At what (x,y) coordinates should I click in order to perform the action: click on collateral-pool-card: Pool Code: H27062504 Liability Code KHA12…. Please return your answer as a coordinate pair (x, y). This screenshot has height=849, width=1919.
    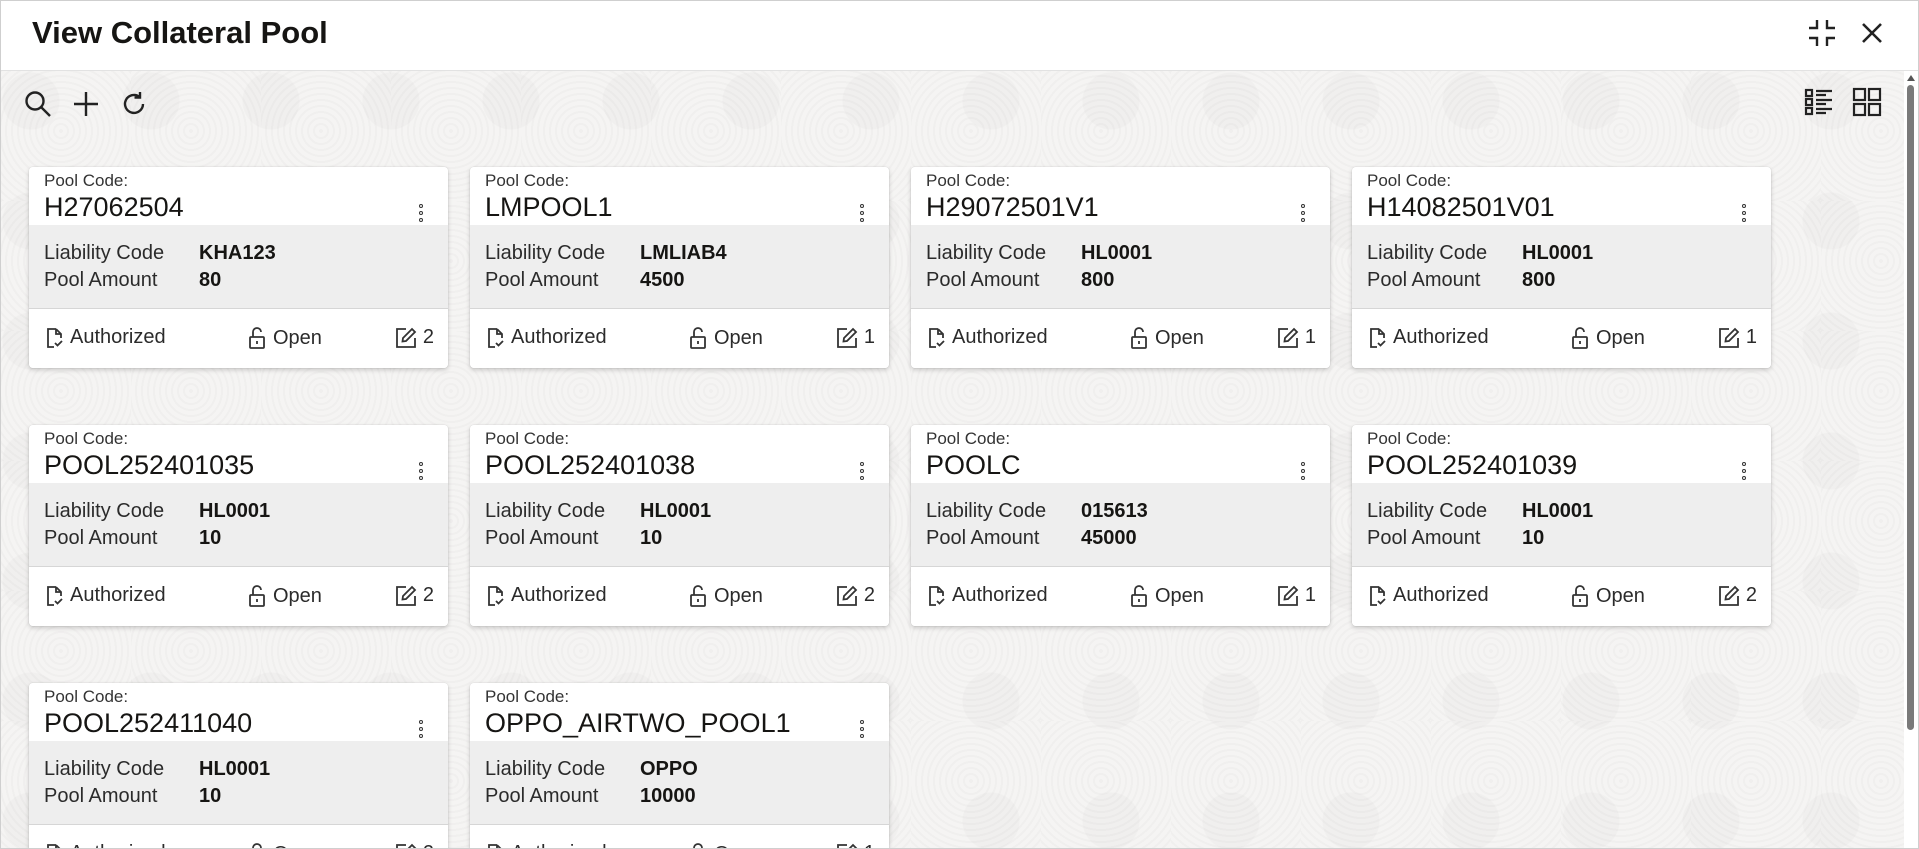
    Looking at the image, I should click on (238, 267).